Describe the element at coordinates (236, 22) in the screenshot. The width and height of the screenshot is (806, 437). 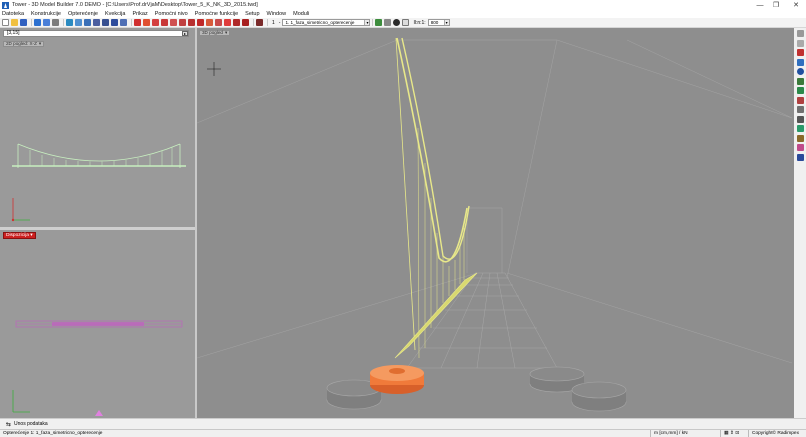
I see `material-tool-icon` at that location.